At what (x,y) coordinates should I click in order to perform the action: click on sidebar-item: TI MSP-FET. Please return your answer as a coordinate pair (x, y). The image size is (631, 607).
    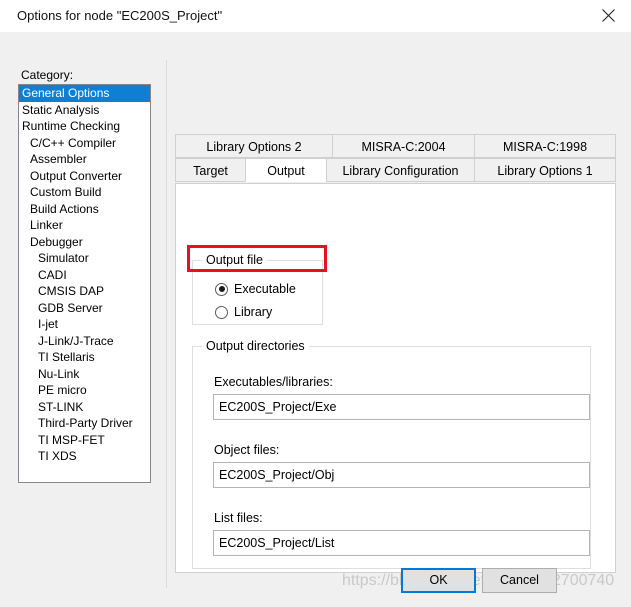
    Looking at the image, I should click on (84, 440).